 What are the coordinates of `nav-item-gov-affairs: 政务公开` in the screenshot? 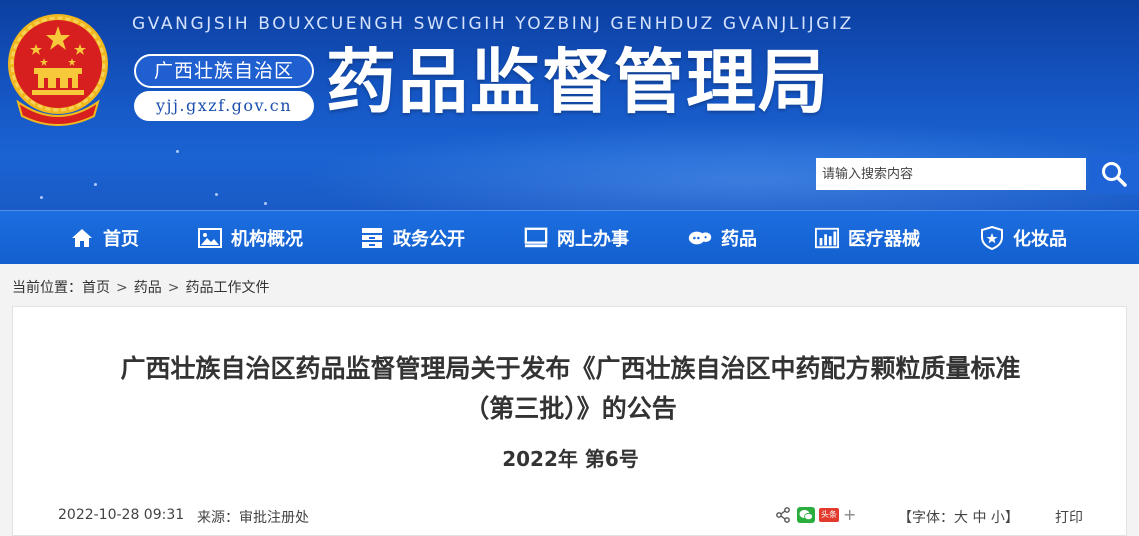 It's located at (412, 237).